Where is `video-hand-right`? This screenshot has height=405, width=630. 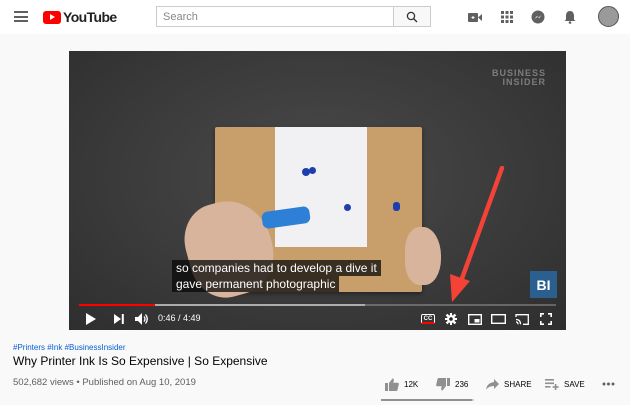 video-hand-right is located at coordinates (423, 256).